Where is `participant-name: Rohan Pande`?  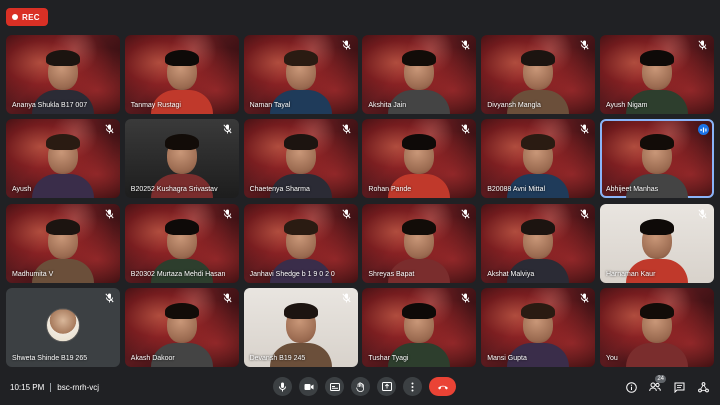
participant-name: Rohan Pande is located at coordinates (390, 190).